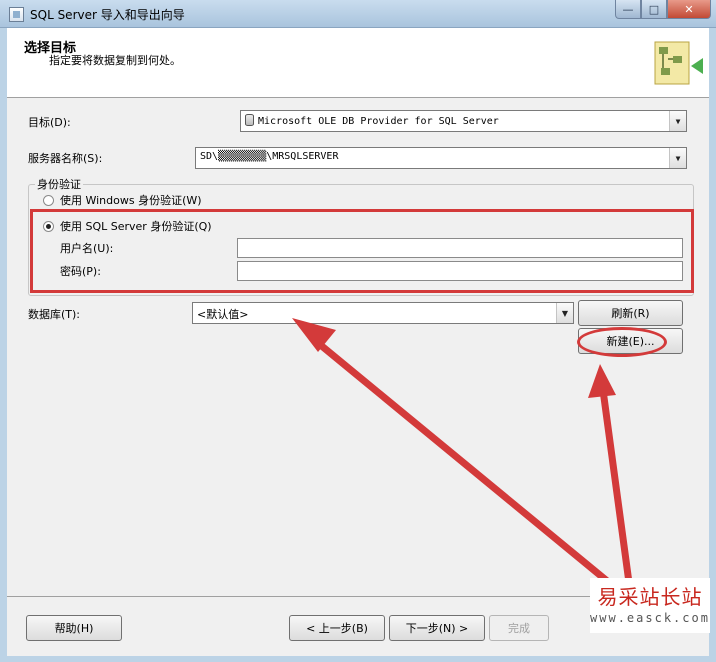  What do you see at coordinates (115, 60) in the screenshot?
I see `page-subtitle: 指定要将数据复制到何处。` at bounding box center [115, 60].